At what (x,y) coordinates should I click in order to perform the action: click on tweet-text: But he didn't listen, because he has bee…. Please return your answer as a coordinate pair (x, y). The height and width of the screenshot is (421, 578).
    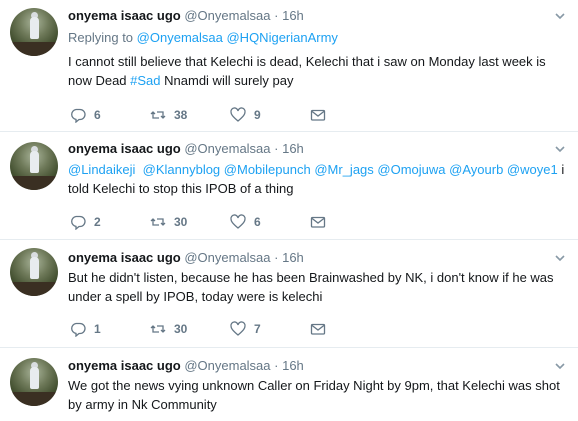
    Looking at the image, I should click on (311, 287).